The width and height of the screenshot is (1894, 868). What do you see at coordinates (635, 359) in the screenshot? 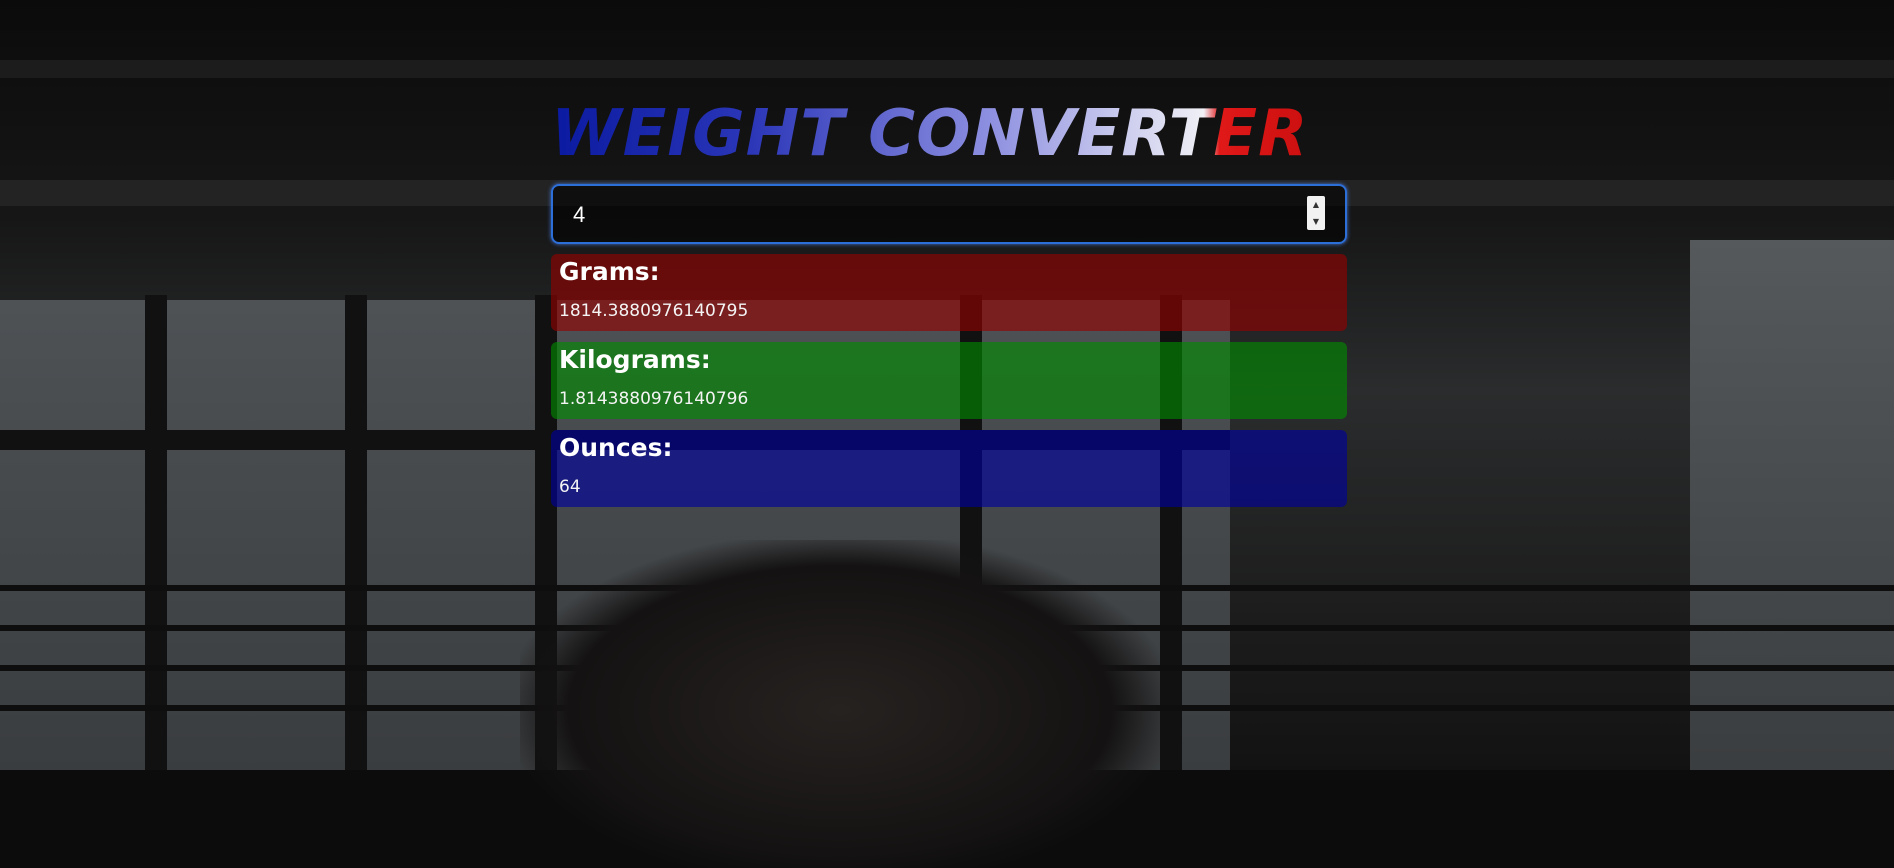
I see `kilograms-label: Kilograms:` at bounding box center [635, 359].